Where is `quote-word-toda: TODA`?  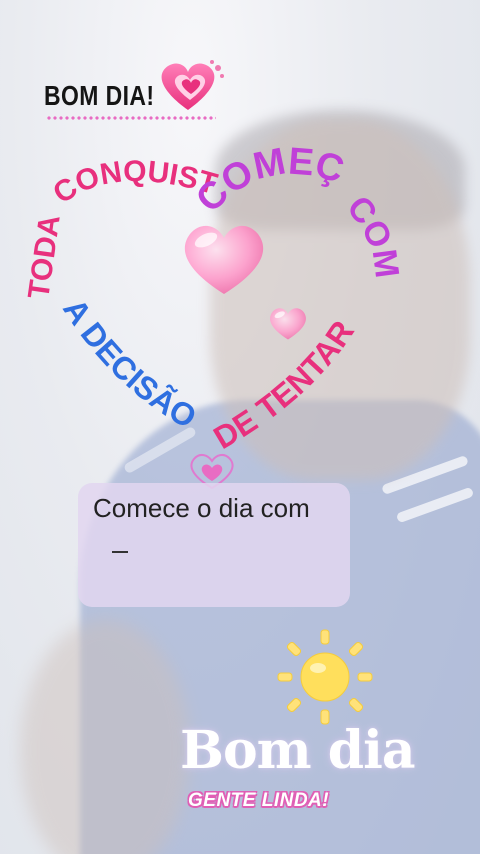
quote-word-toda: TODA is located at coordinates (44, 257).